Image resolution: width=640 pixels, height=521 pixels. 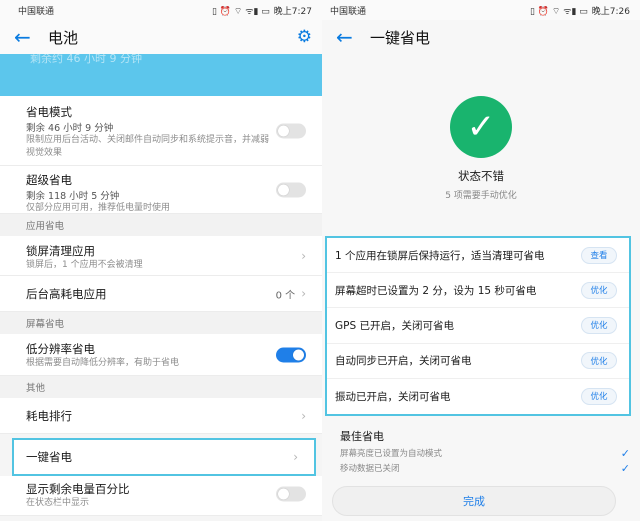 I want to click on low-resolution-row: 低分辨率省电 根据需要自动降低分辨率，有助于省电, so click(x=161, y=355).